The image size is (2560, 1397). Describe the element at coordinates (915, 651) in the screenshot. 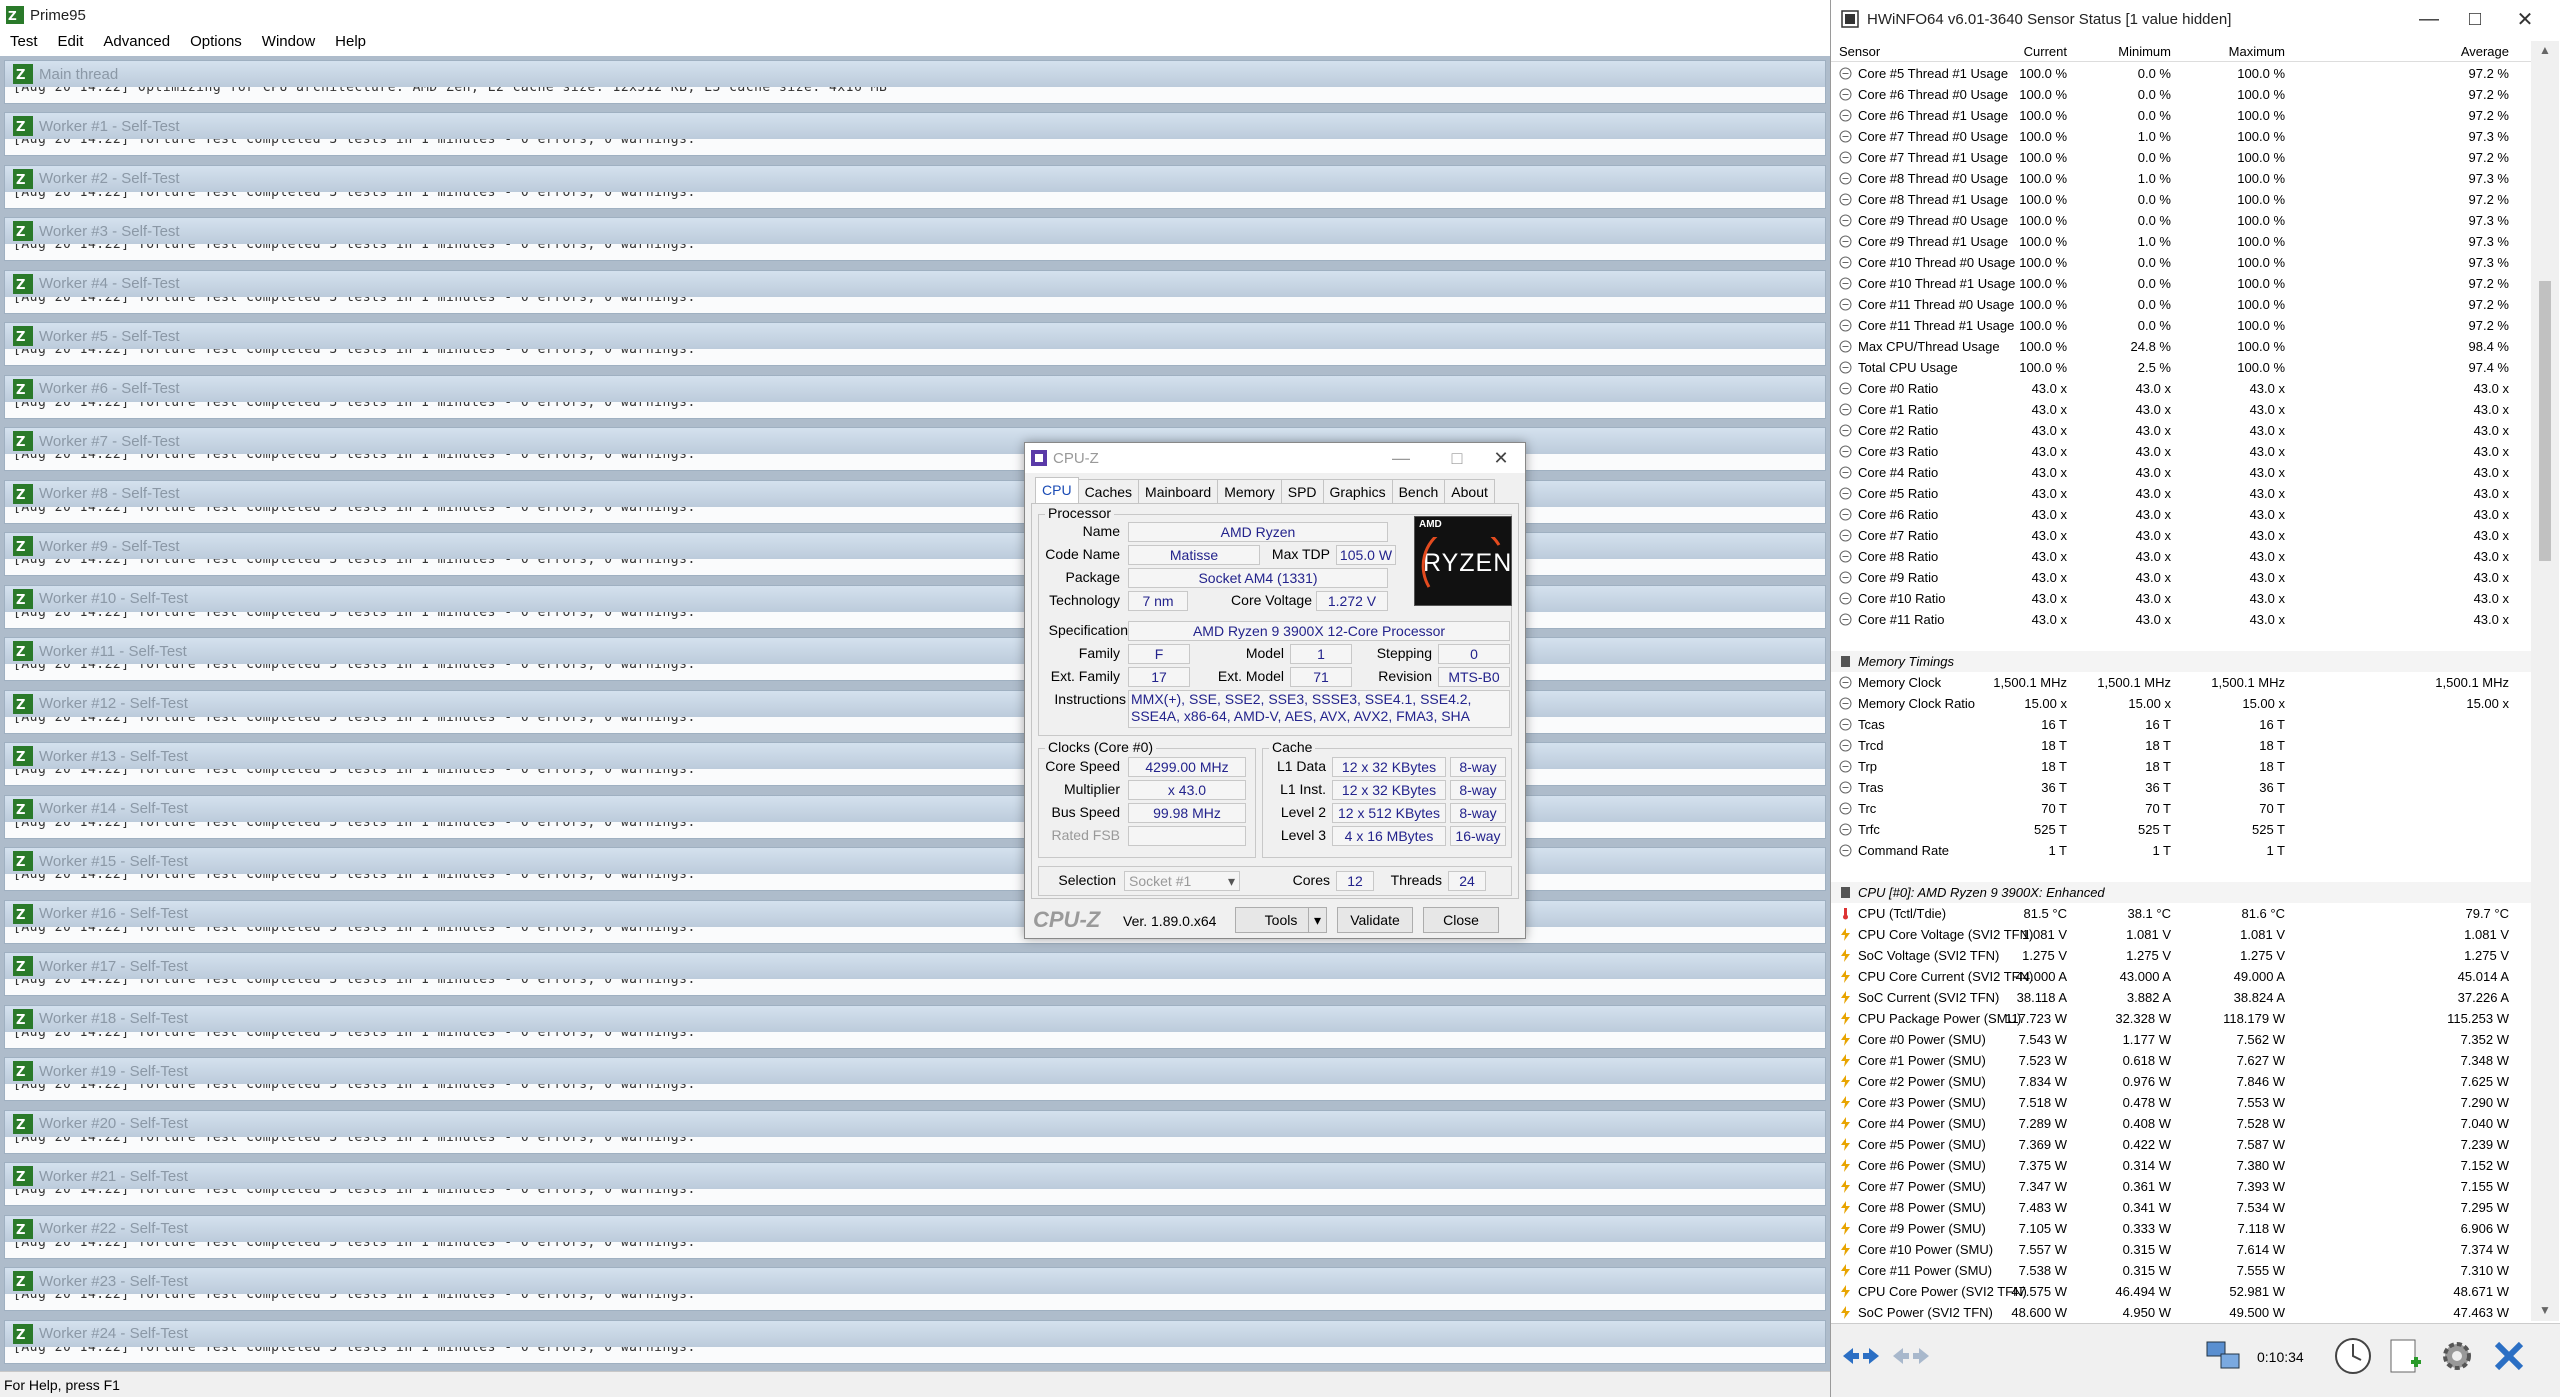

I see `worker-titlebar: Z Worker #11 - Self-Test` at that location.